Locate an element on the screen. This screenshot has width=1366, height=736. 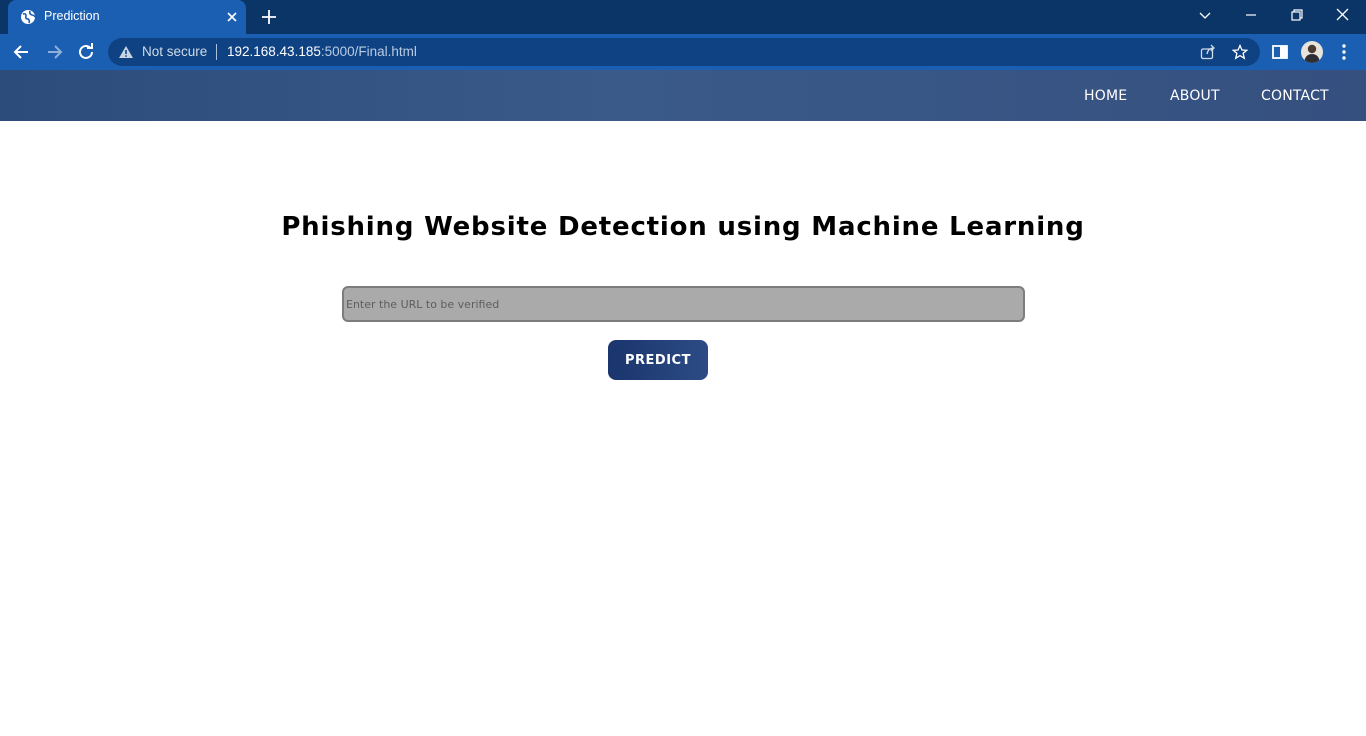
window-close-icon is located at coordinates (1343, 16).